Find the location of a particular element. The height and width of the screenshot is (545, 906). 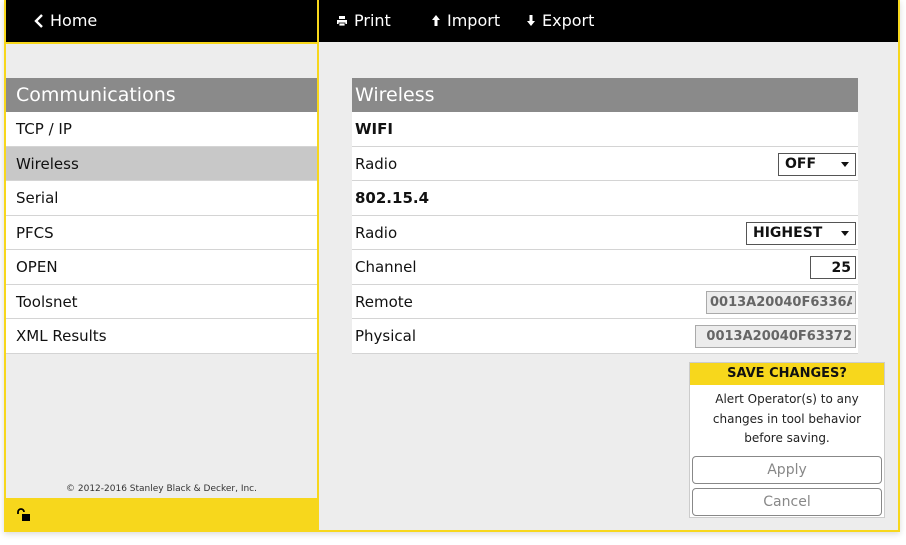

sidebar-item-open: OPEN is located at coordinates (161, 267).